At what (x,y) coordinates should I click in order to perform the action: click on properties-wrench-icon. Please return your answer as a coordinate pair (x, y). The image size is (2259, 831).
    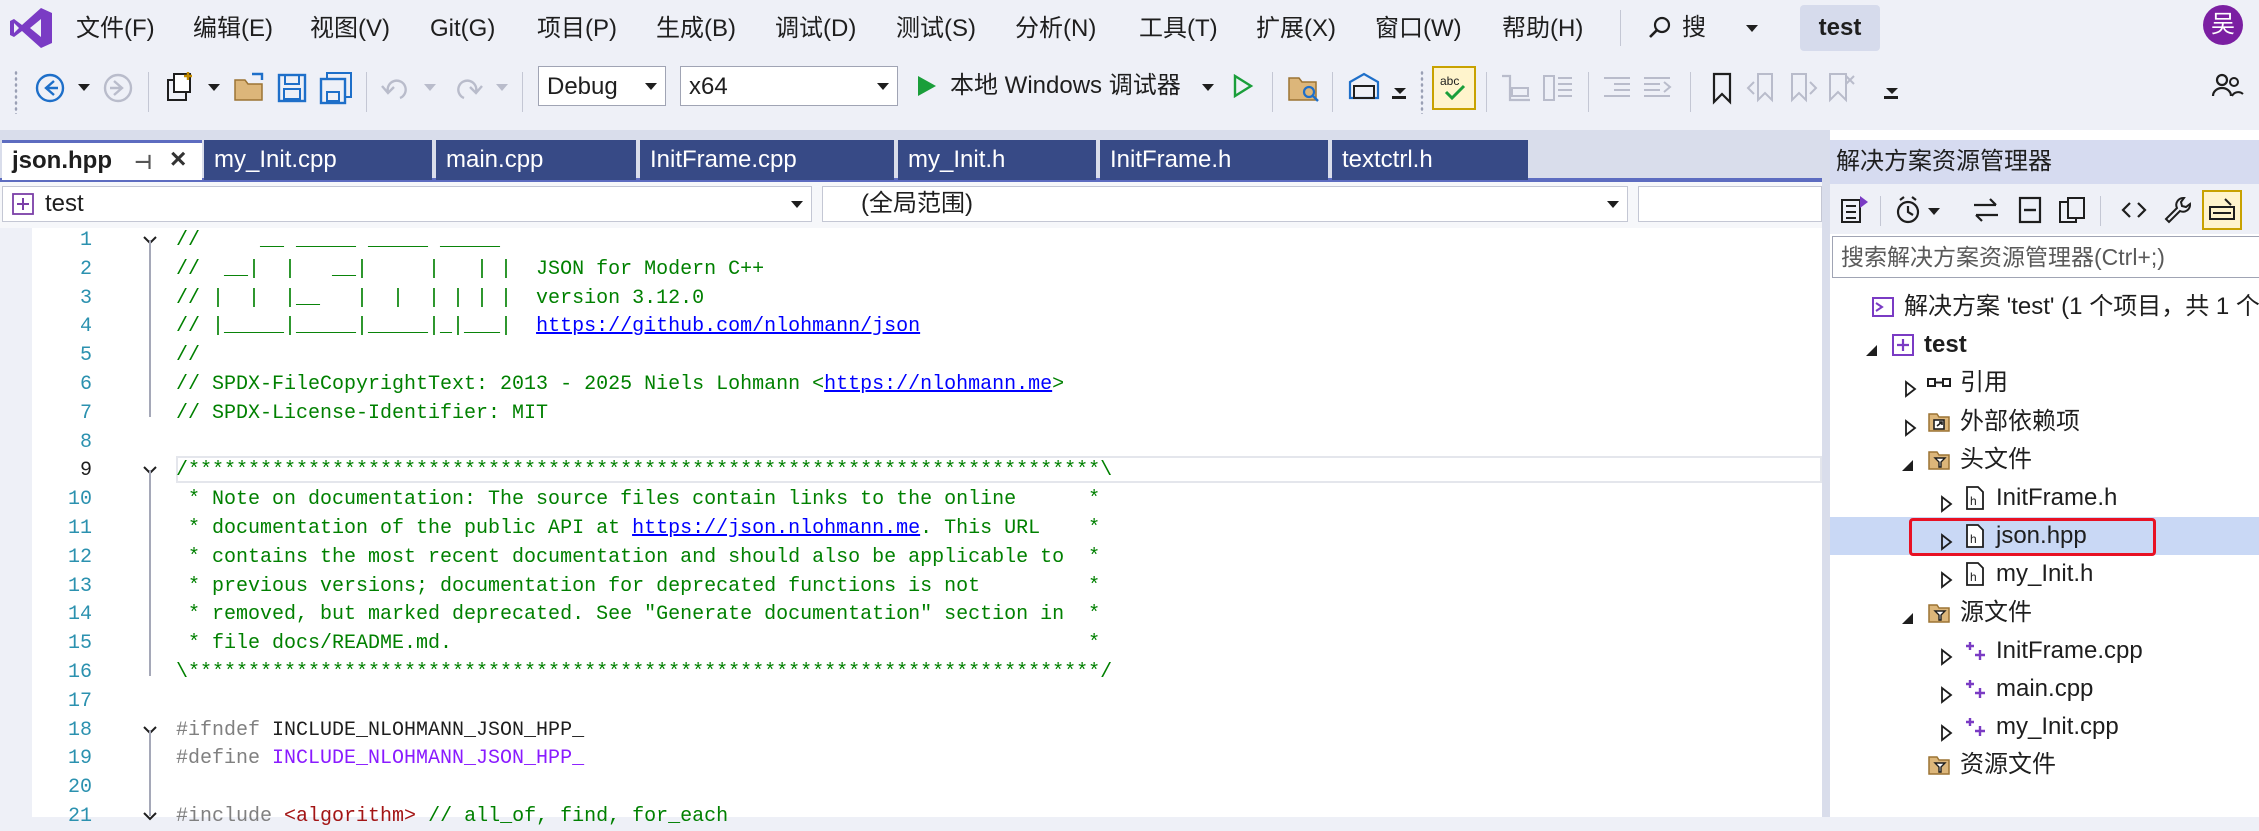
    Looking at the image, I should click on (2178, 210).